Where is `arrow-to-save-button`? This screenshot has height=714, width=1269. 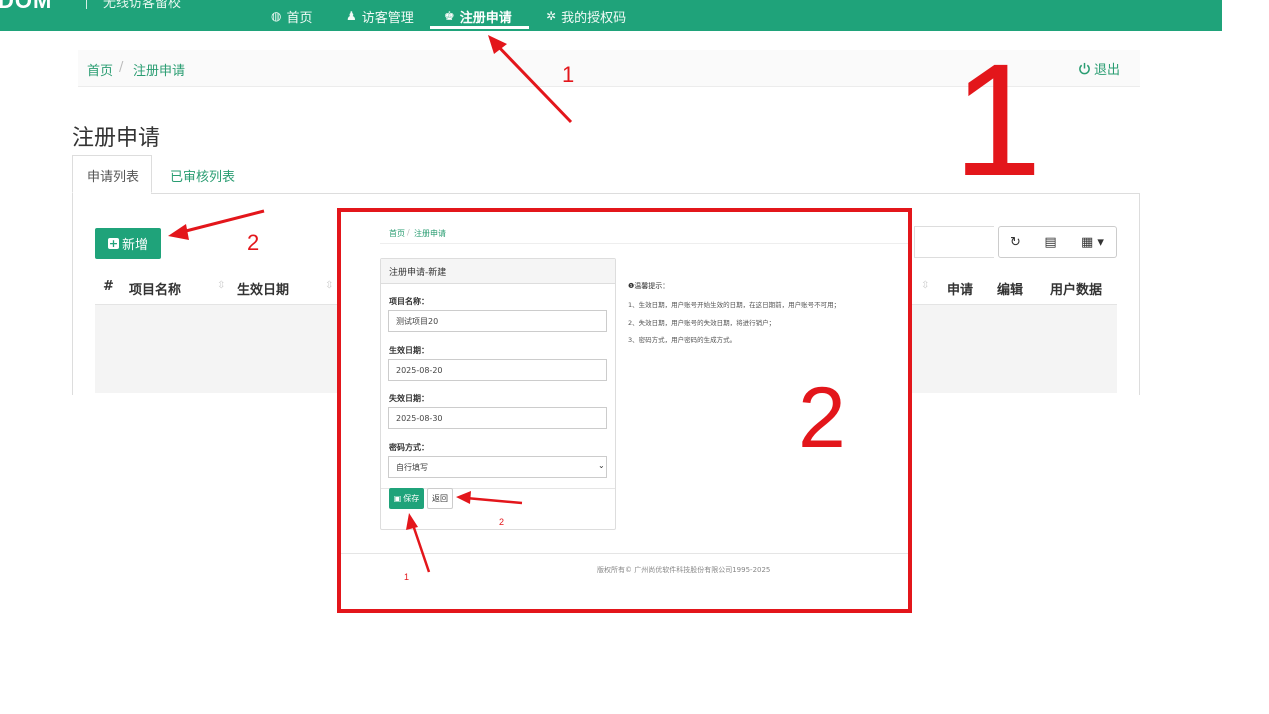
arrow-to-save-button is located at coordinates (418, 543).